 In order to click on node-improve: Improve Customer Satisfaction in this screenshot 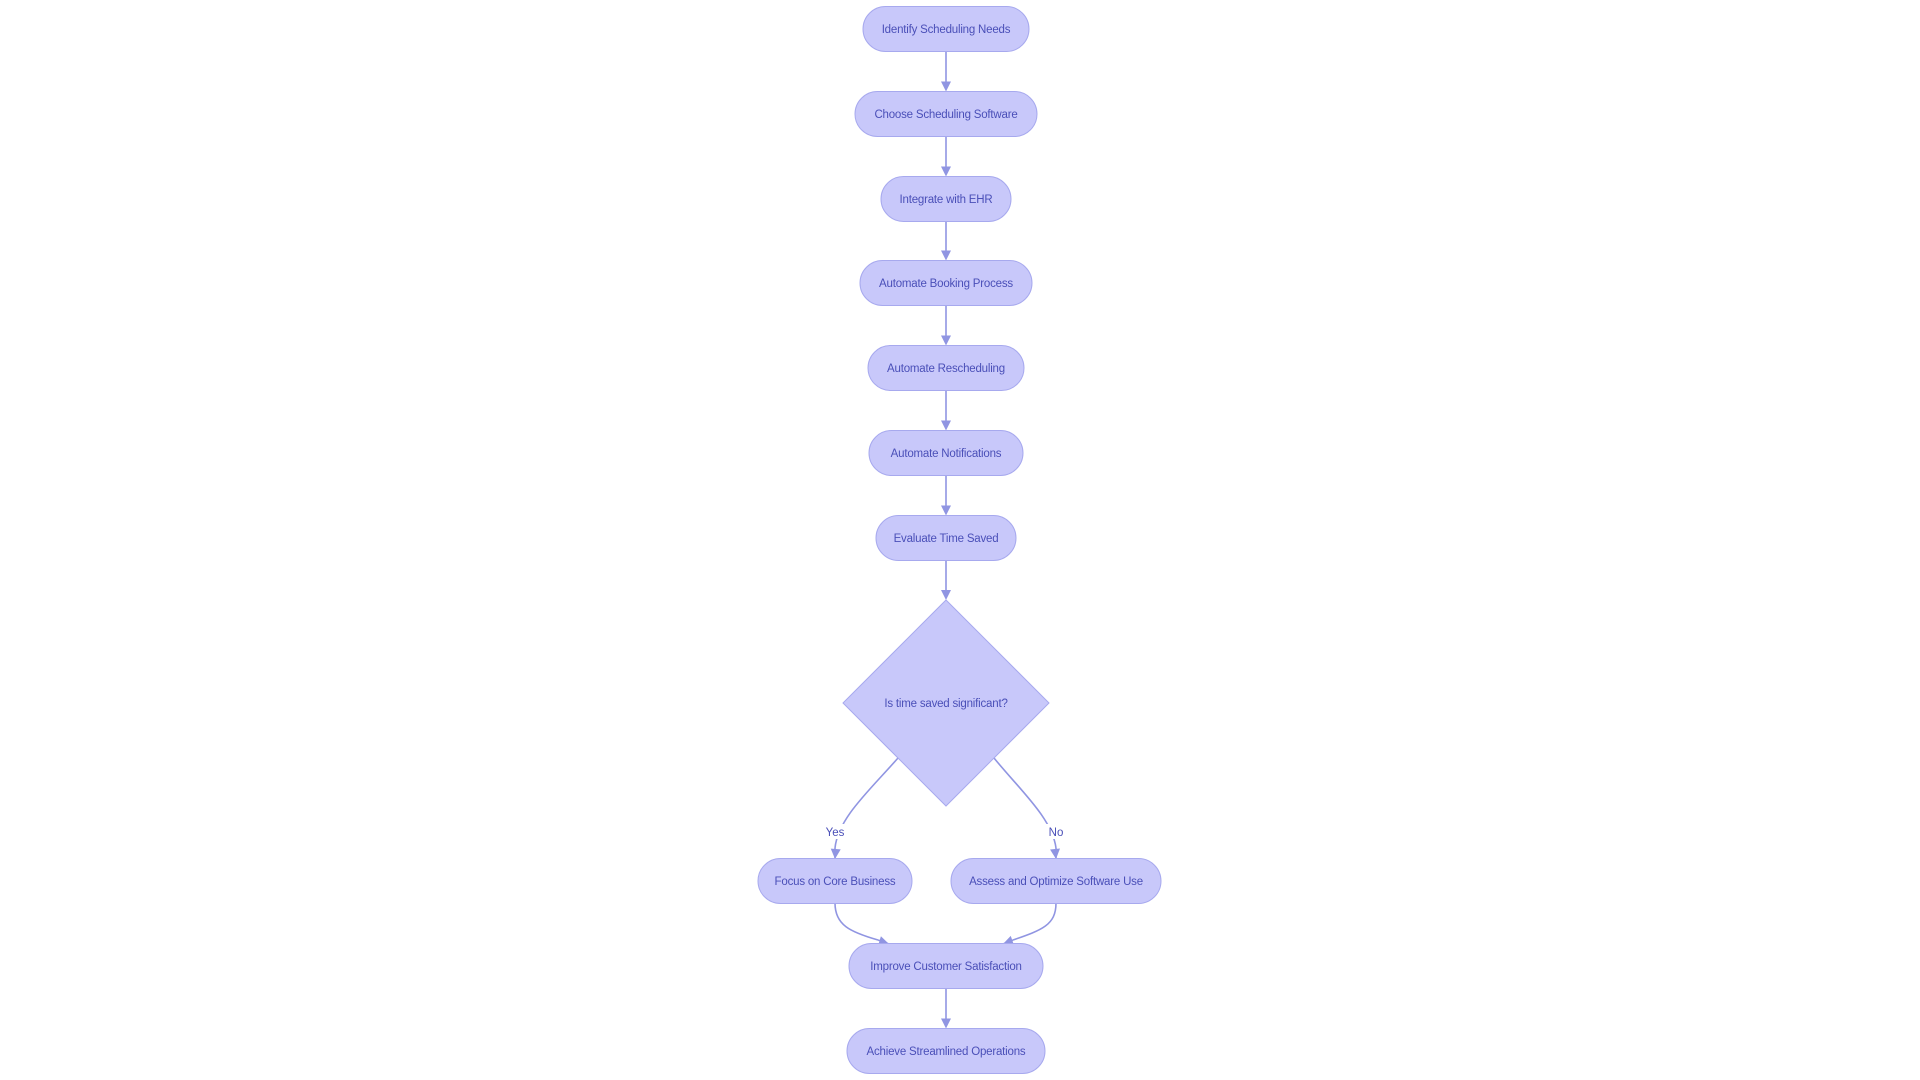, I will do `click(946, 966)`.